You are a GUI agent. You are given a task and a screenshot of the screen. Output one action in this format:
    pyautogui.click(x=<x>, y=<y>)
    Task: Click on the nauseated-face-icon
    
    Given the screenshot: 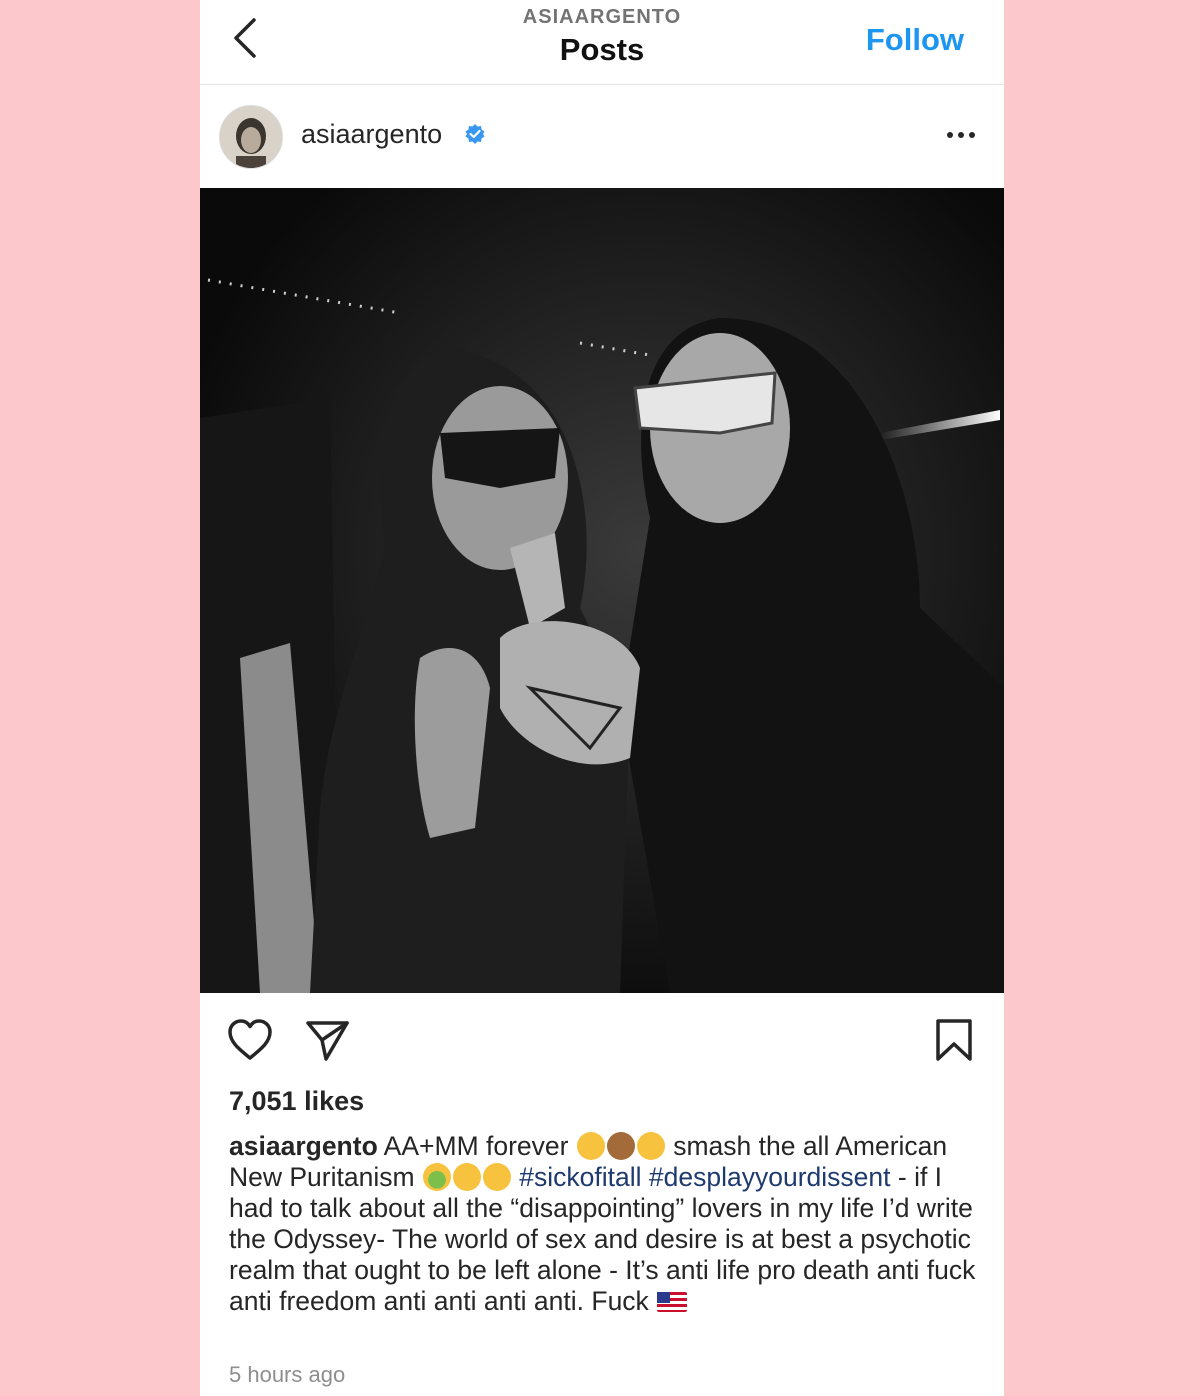 What is the action you would take?
    pyautogui.click(x=436, y=1177)
    